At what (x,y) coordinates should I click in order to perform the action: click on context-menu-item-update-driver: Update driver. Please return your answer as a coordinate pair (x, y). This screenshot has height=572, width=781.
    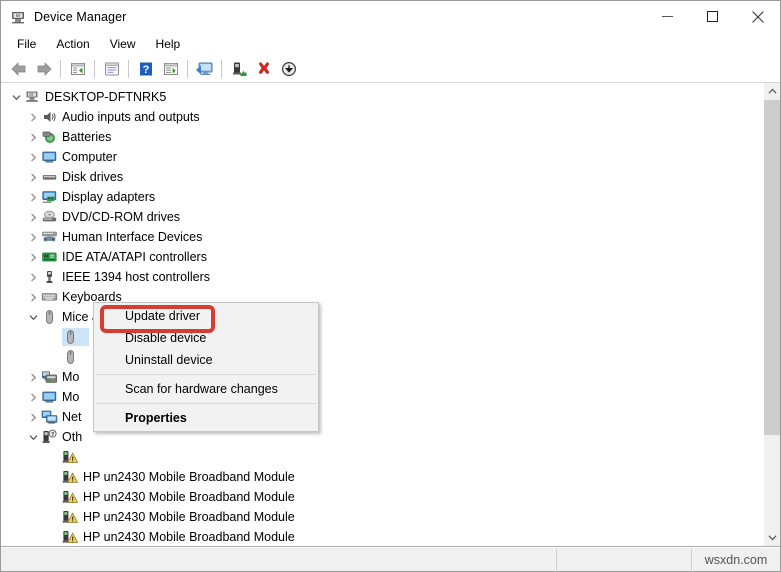
    Looking at the image, I should click on (206, 316).